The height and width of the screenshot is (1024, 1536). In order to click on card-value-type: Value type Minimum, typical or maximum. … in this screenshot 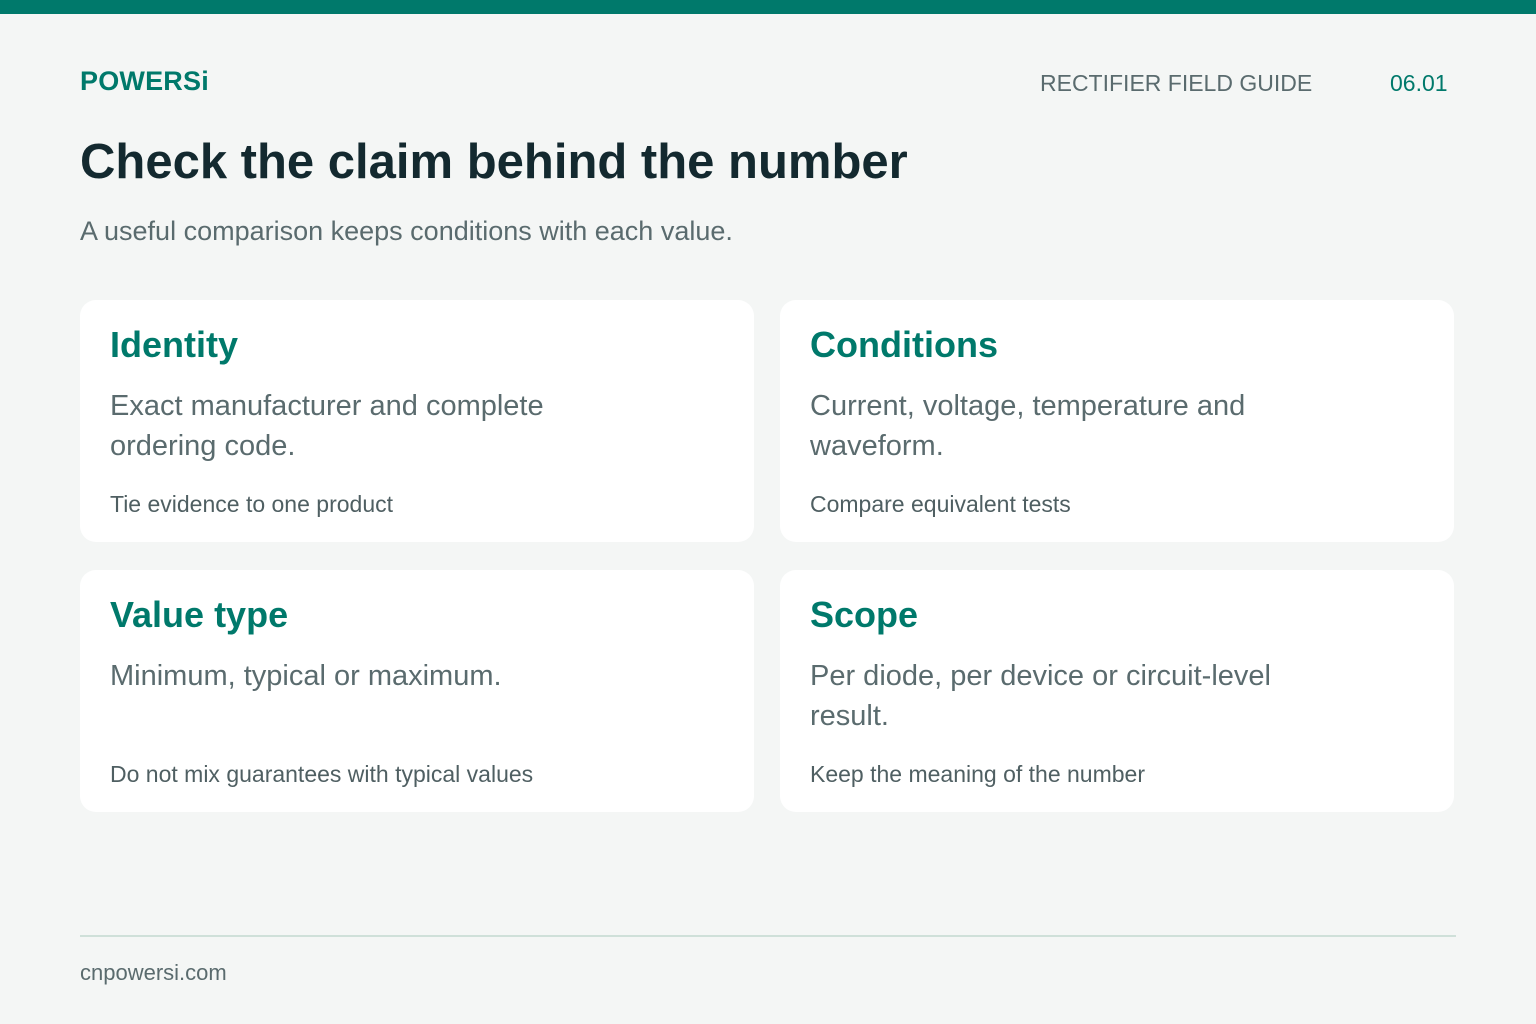, I will do `click(417, 691)`.